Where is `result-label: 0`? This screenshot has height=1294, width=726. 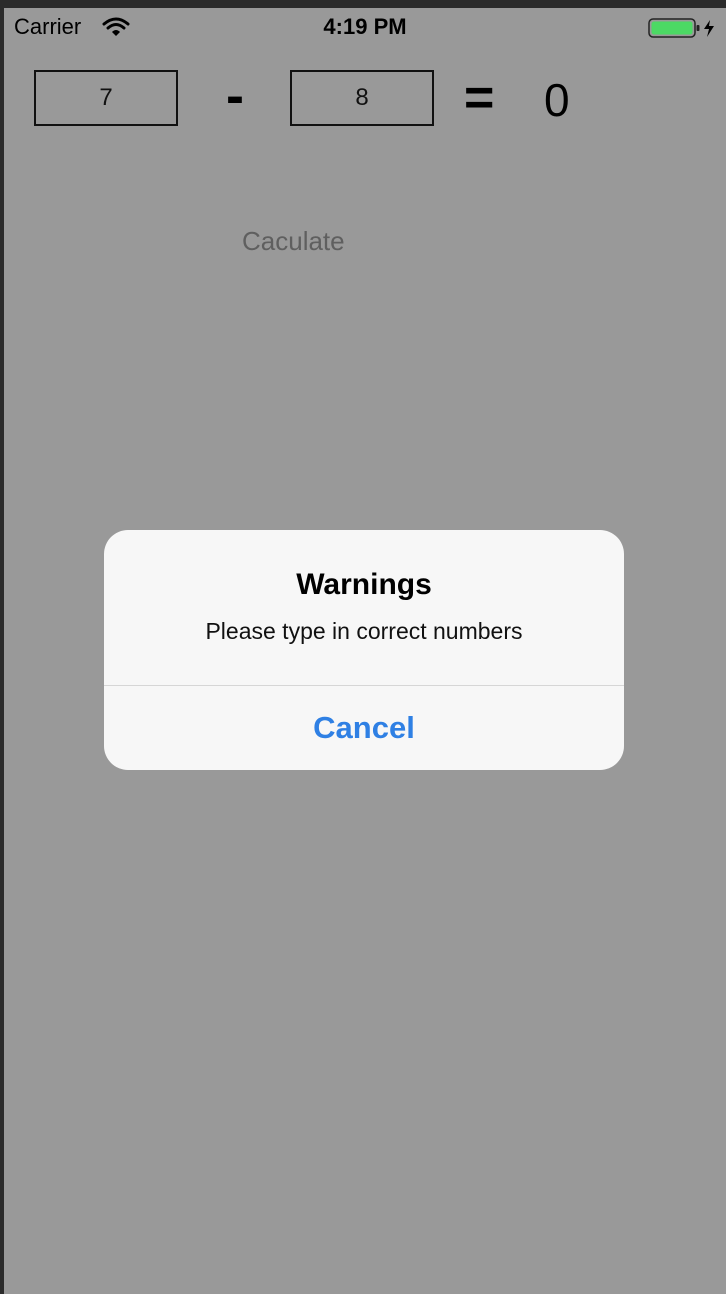 result-label: 0 is located at coordinates (557, 100).